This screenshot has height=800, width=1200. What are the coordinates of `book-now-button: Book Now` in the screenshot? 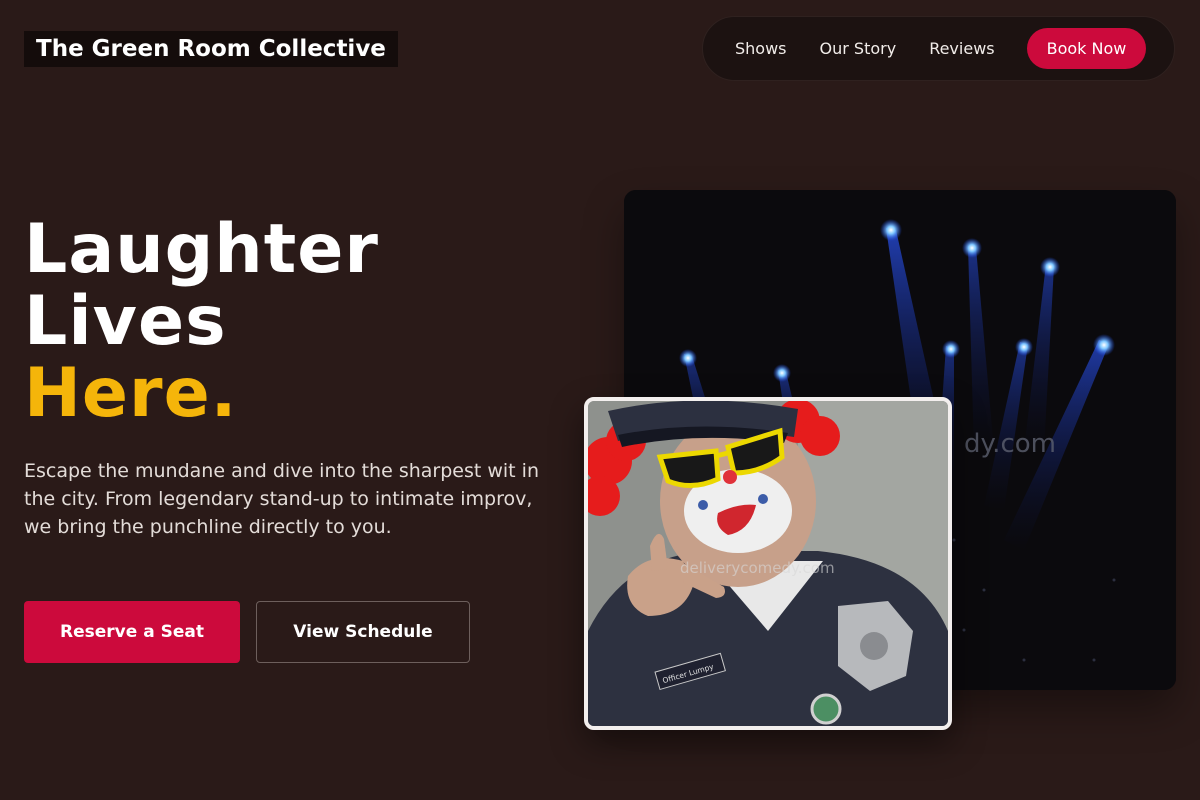 It's located at (1086, 48).